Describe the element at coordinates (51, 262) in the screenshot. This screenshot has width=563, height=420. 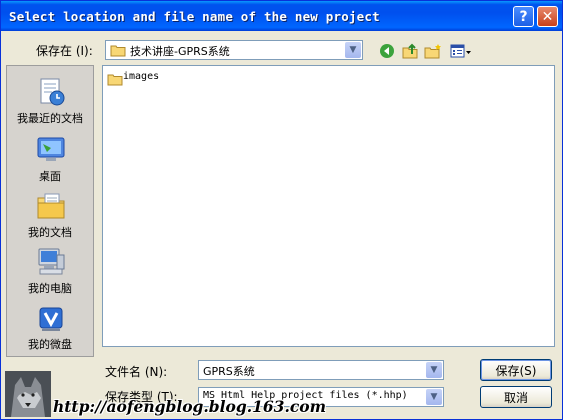
I see `my-computer-icon` at that location.